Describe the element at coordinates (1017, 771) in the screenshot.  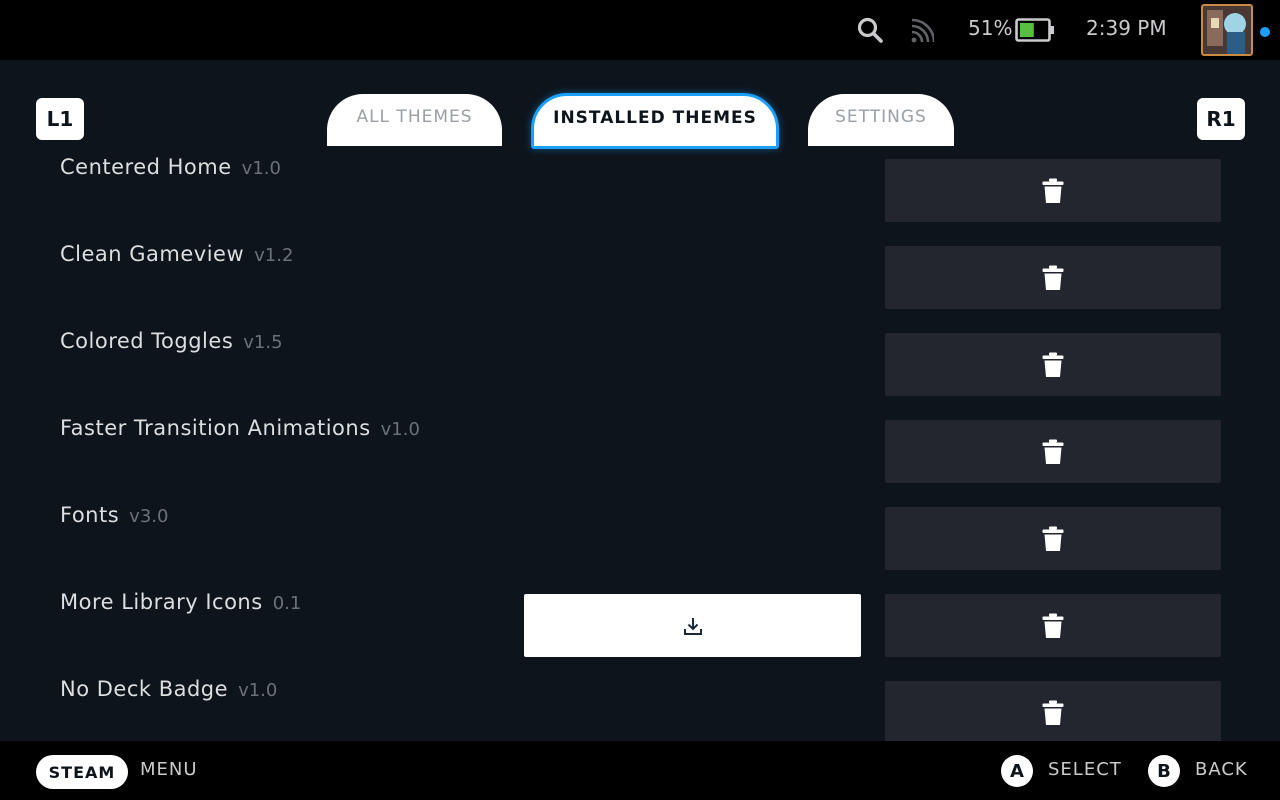
I see `a-button-icon: A` at that location.